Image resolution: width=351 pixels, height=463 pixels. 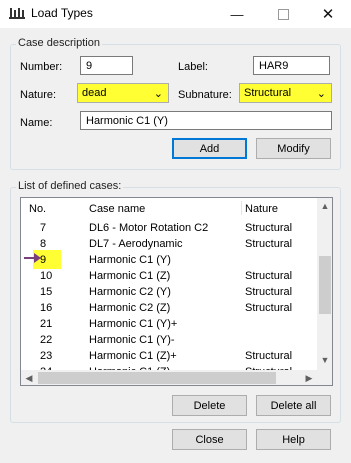 What do you see at coordinates (293, 148) in the screenshot?
I see `modify-button: Modify` at bounding box center [293, 148].